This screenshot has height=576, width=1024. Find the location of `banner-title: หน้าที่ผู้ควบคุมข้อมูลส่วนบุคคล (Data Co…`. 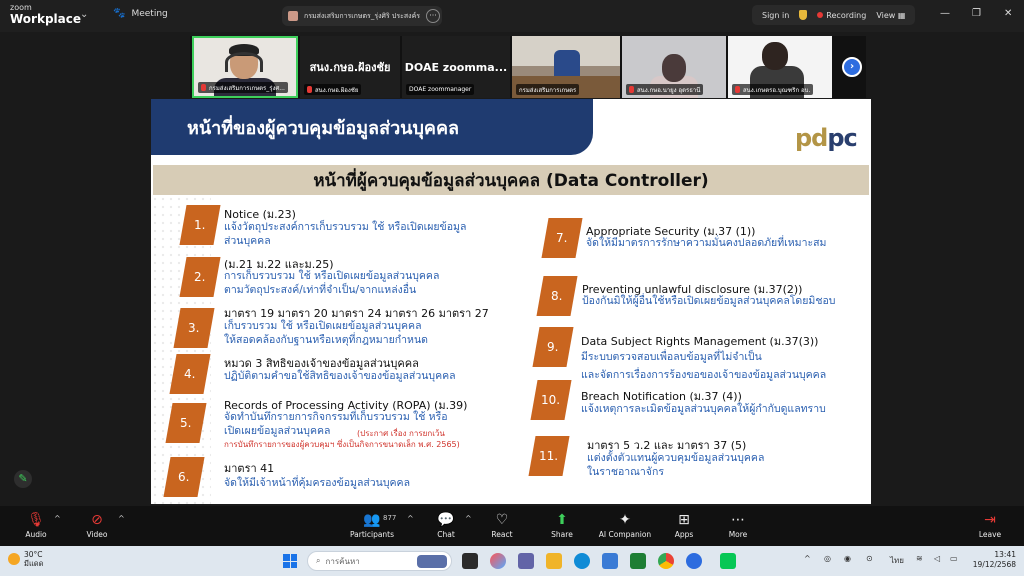

banner-title: หน้าที่ผู้ควบคุมข้อมูลส่วนบุคคล (Data Co… is located at coordinates (511, 180).